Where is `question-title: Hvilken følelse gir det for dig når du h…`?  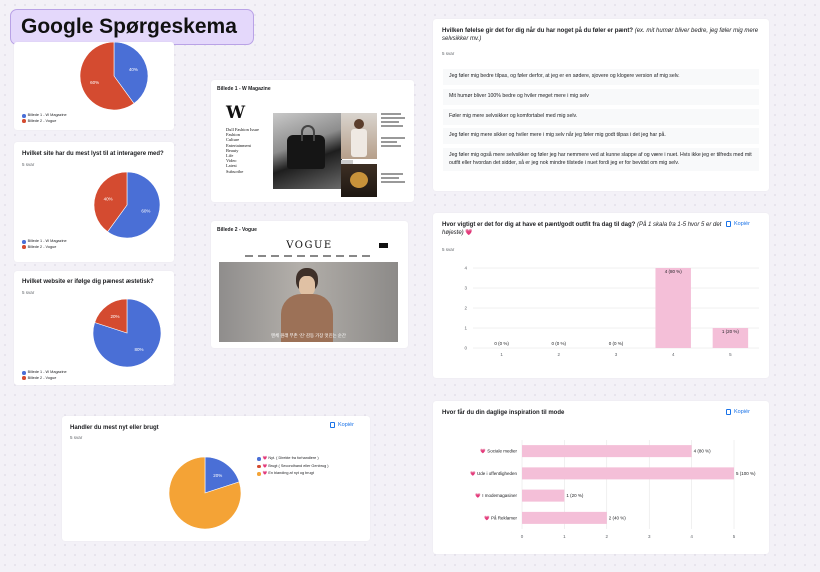 question-title: Hvilken følelse gir det for dig når du h… is located at coordinates (602, 35).